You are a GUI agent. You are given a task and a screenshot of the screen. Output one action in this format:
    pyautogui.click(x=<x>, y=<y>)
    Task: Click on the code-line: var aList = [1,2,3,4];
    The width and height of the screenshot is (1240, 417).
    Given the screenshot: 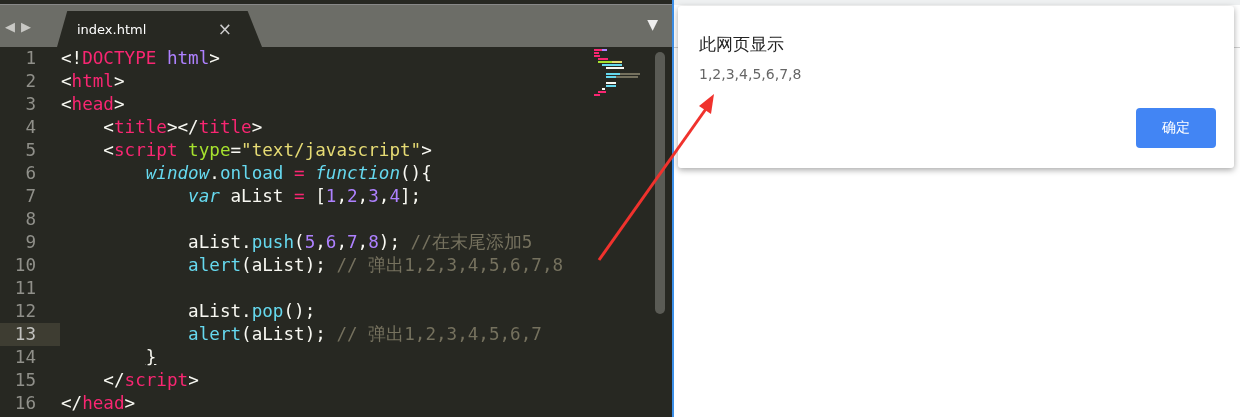 What is the action you would take?
    pyautogui.click(x=304, y=196)
    